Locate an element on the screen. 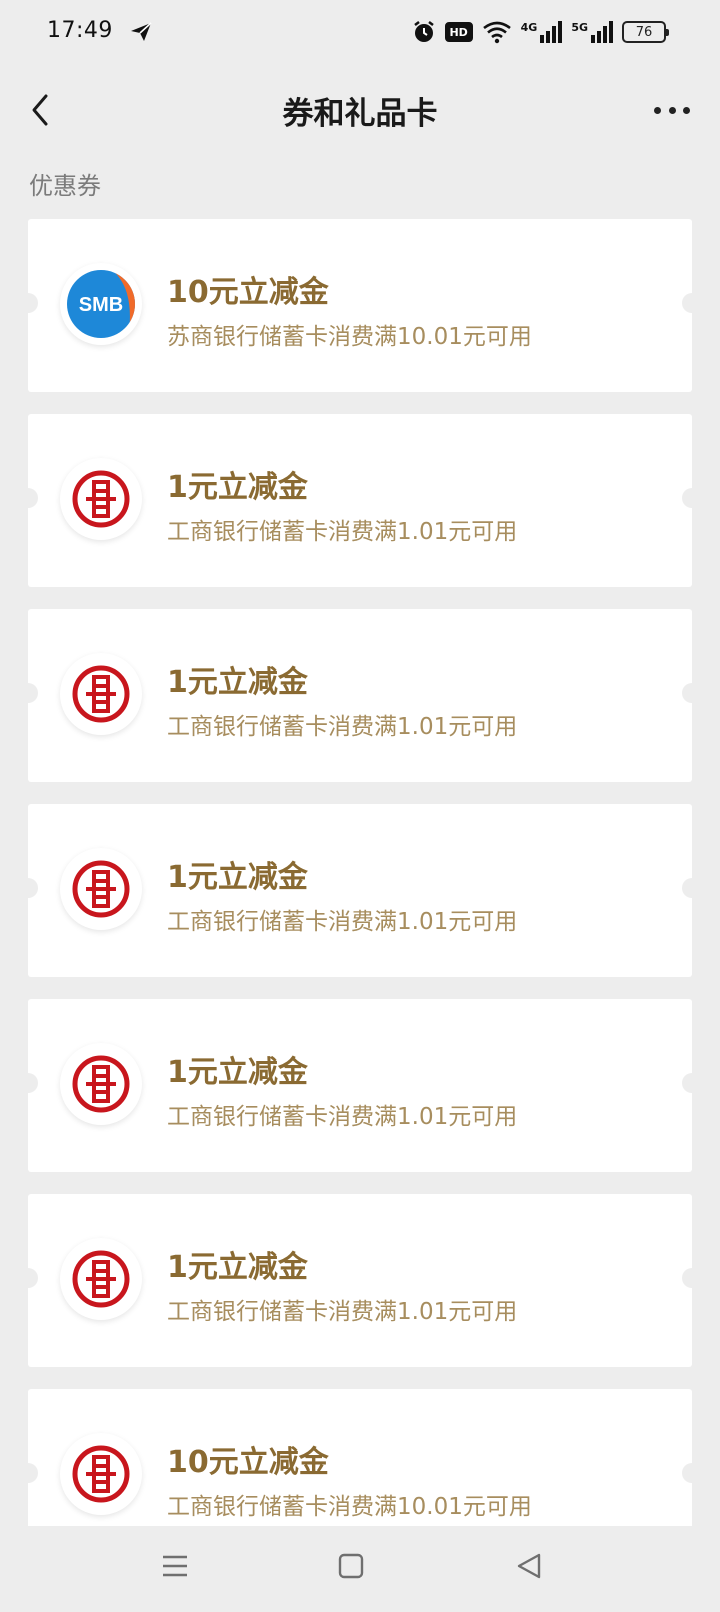  status-time: 17:49 is located at coordinates (80, 30).